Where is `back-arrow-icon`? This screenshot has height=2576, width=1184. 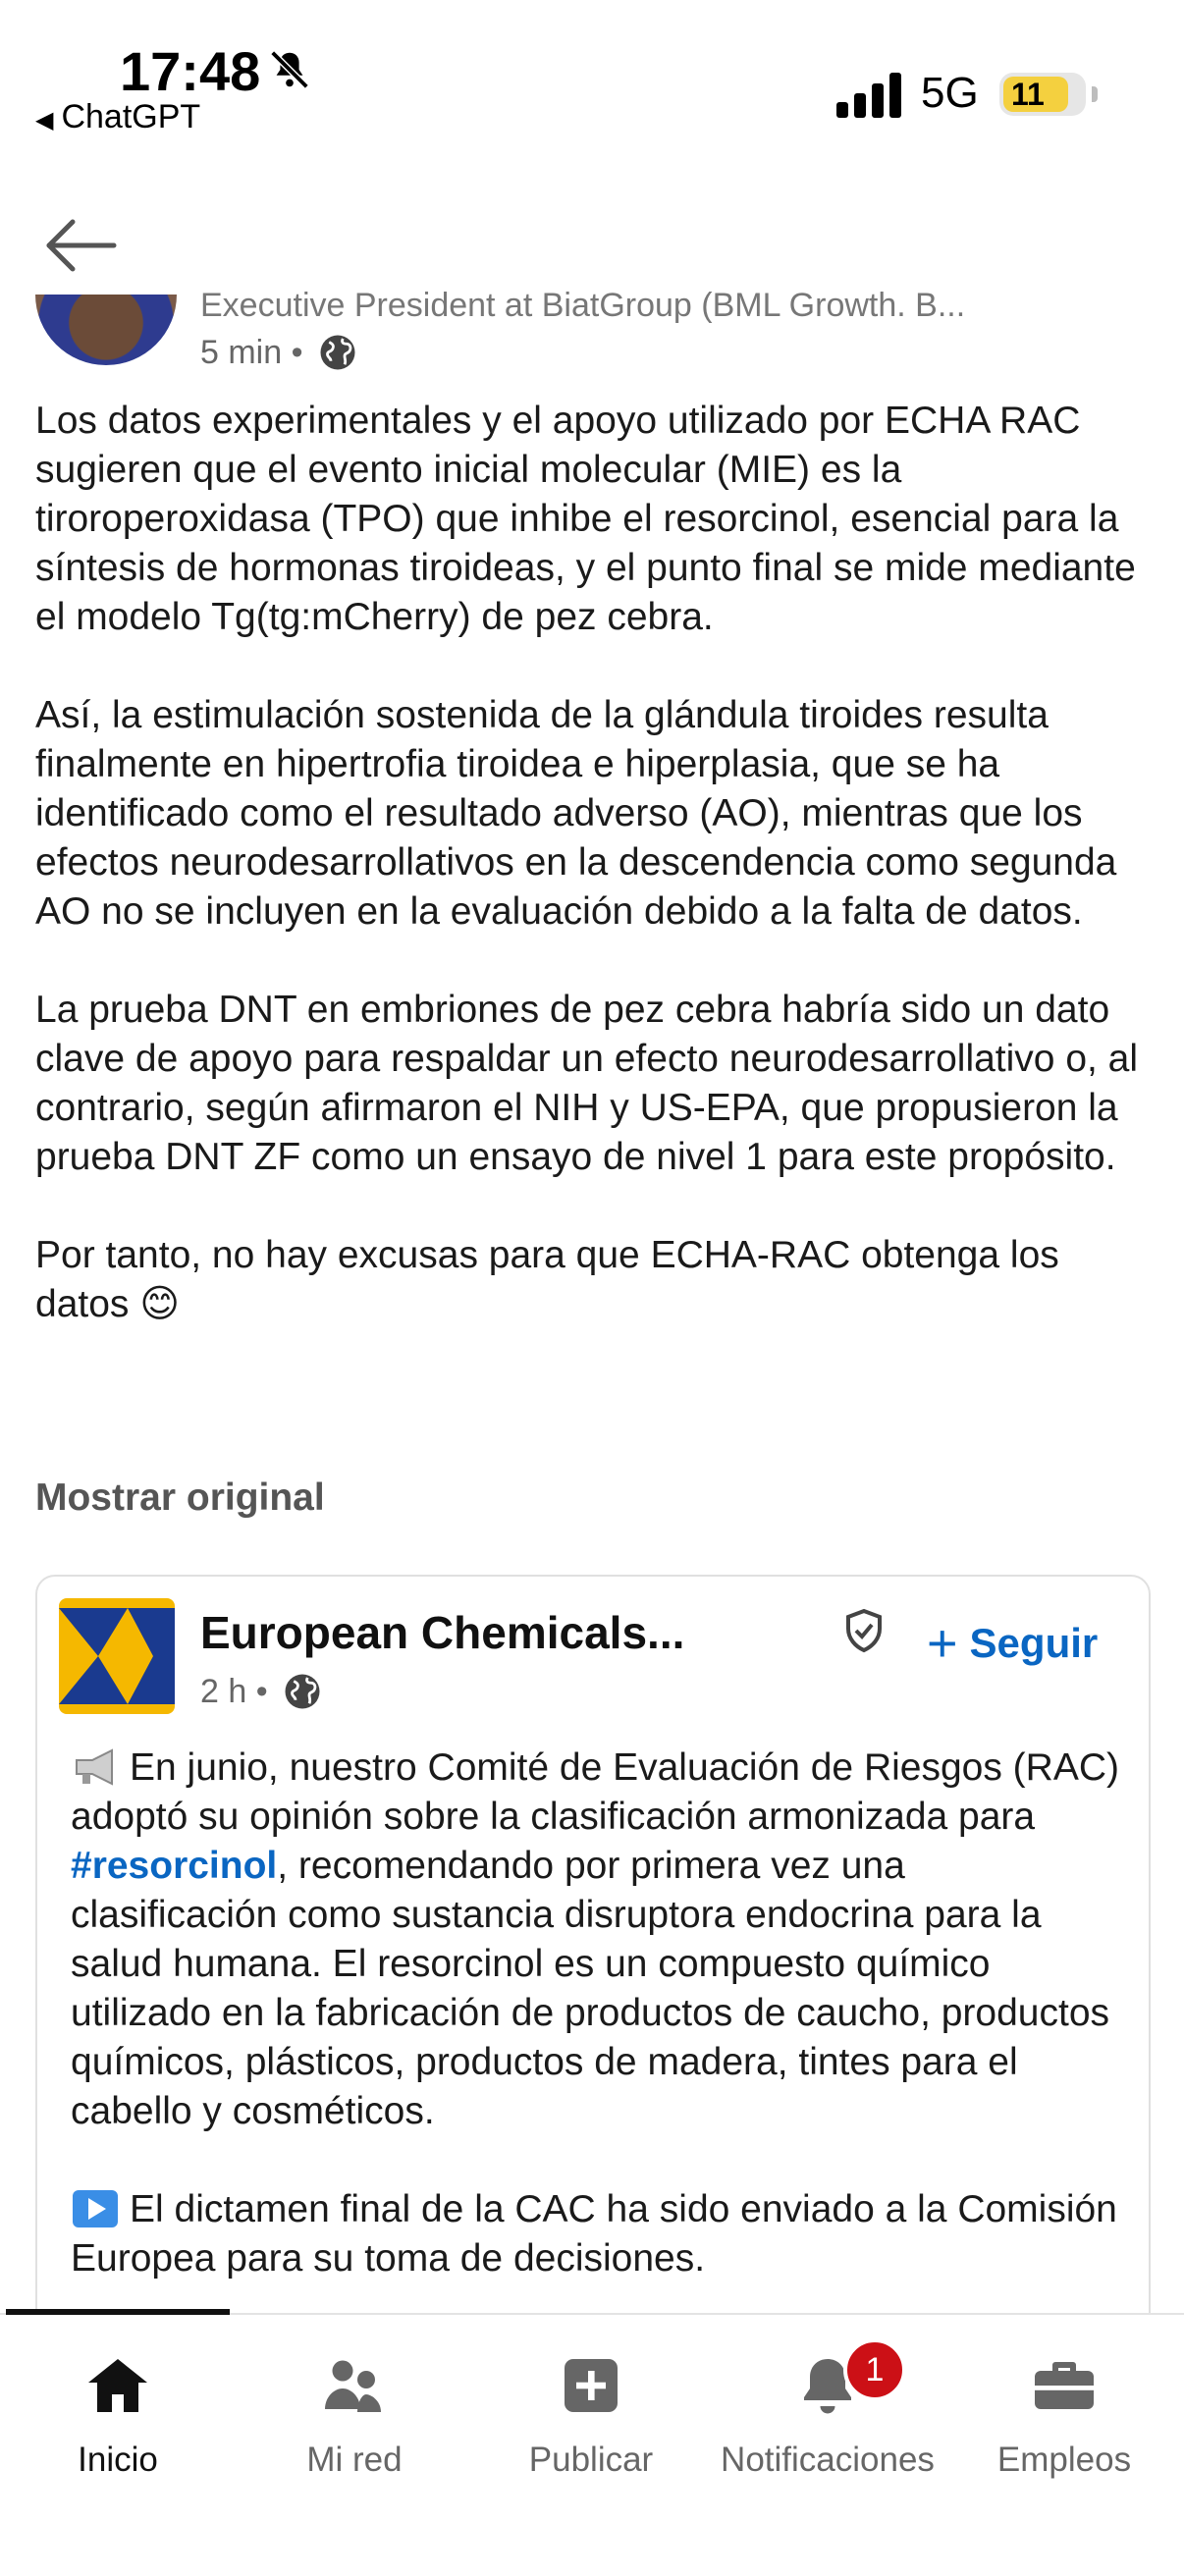 back-arrow-icon is located at coordinates (80, 245).